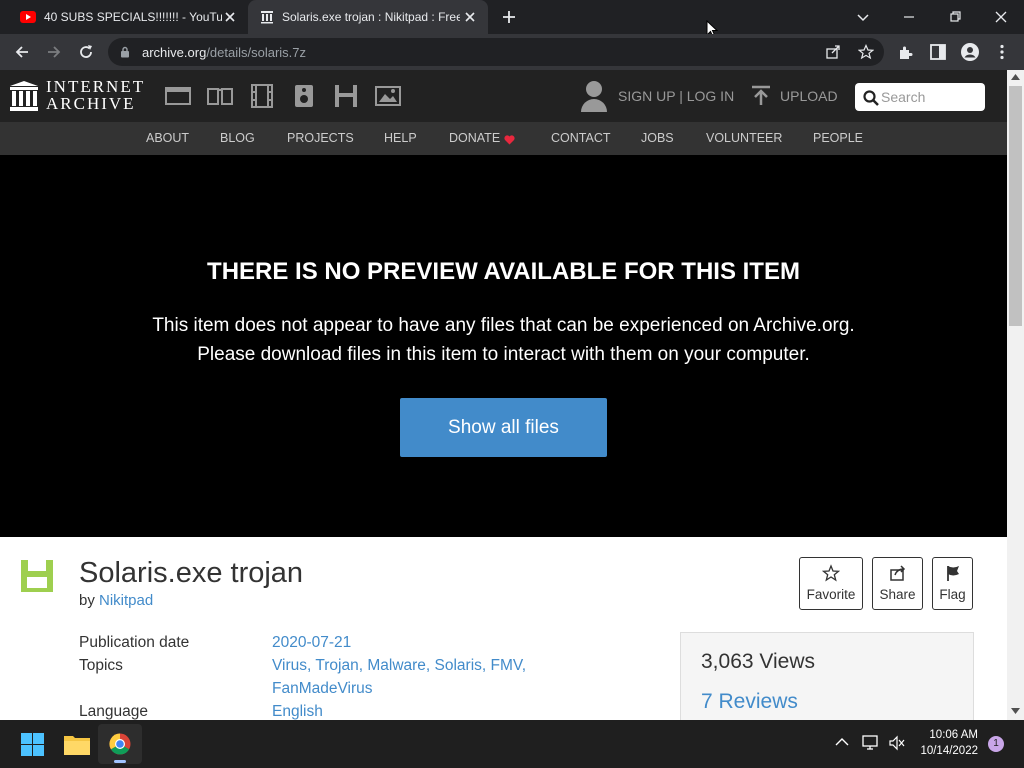 Image resolution: width=1024 pixels, height=768 pixels. I want to click on creator-link: Nikitpad, so click(126, 600).